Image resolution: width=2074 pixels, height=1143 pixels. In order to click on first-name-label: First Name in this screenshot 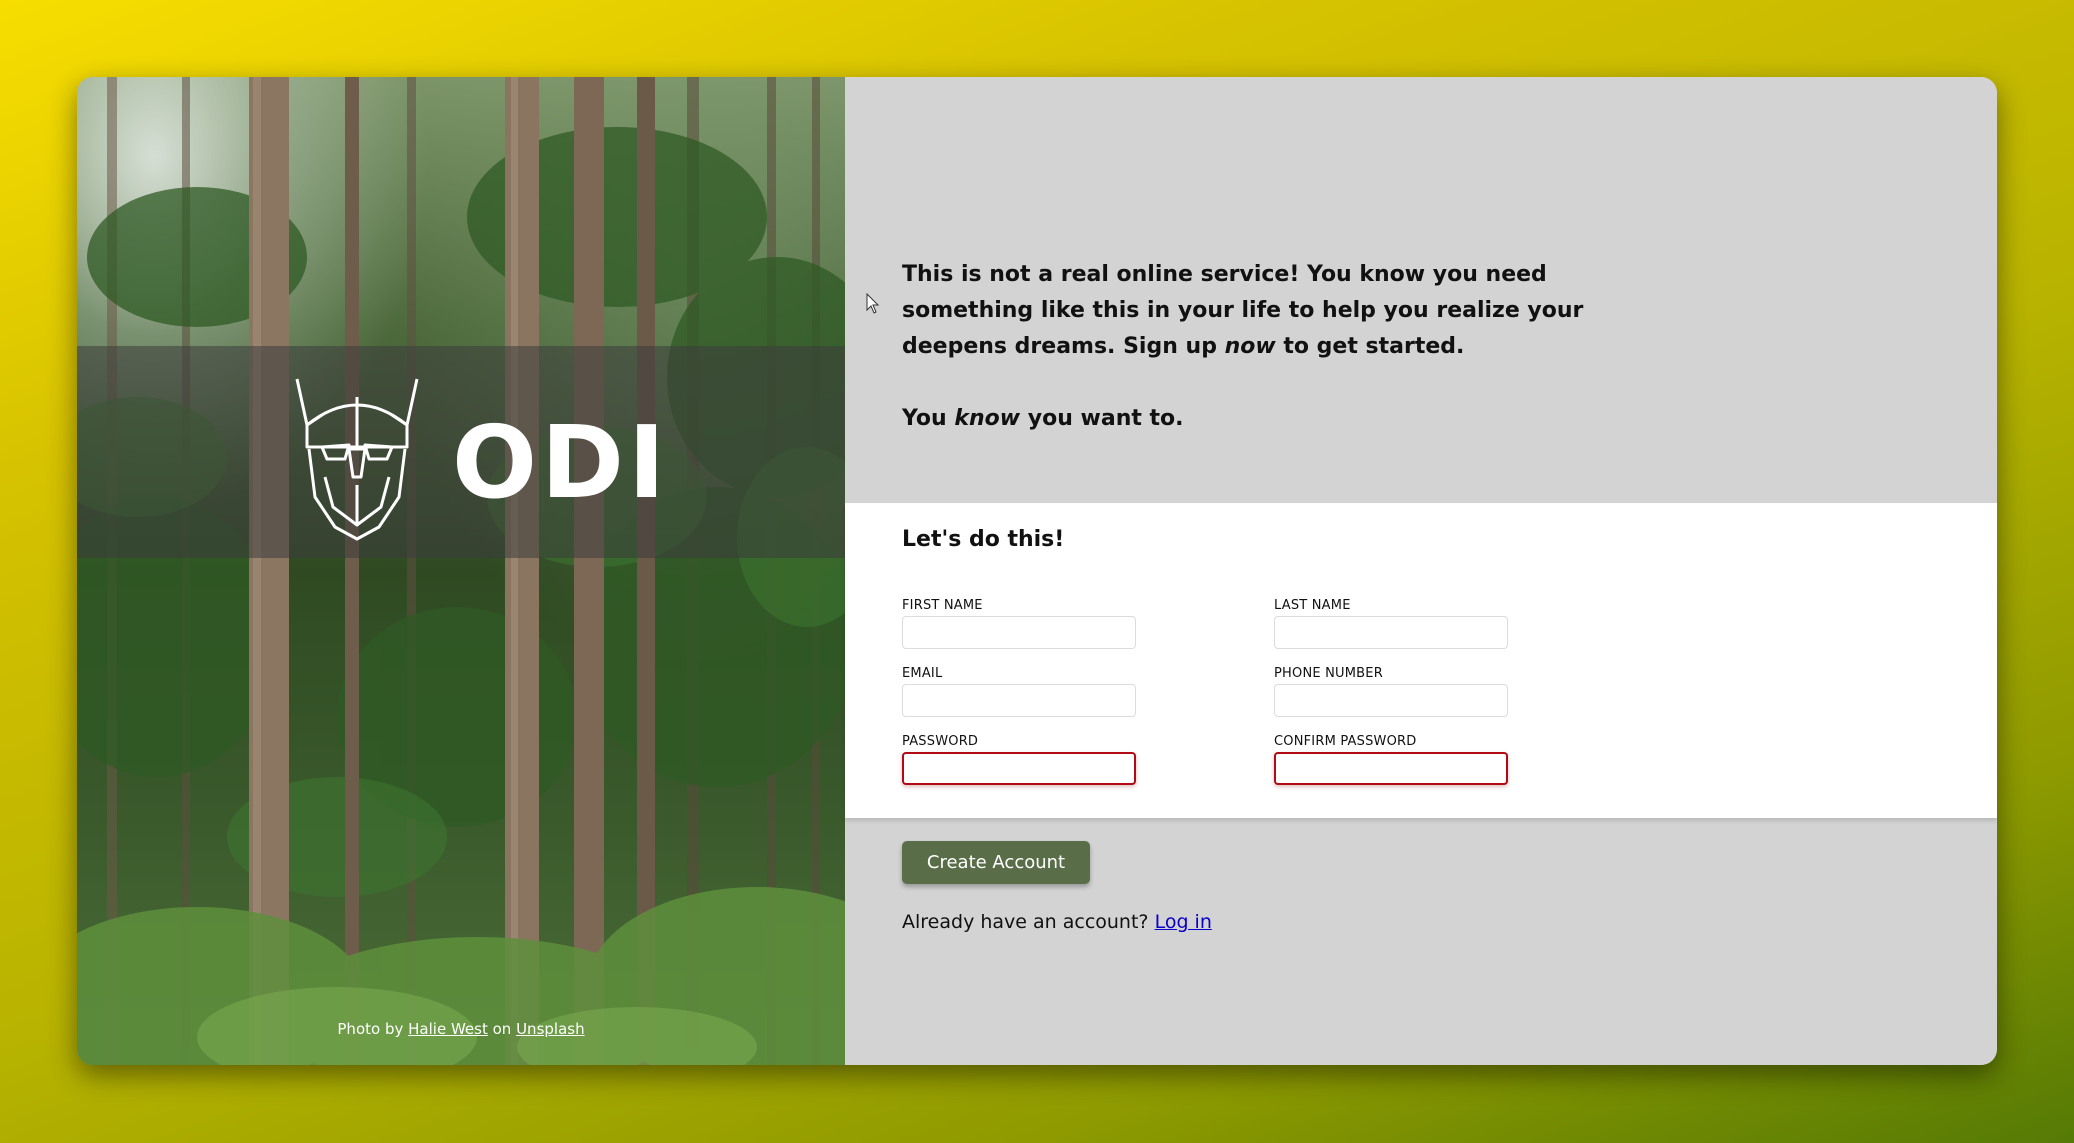, I will do `click(942, 605)`.